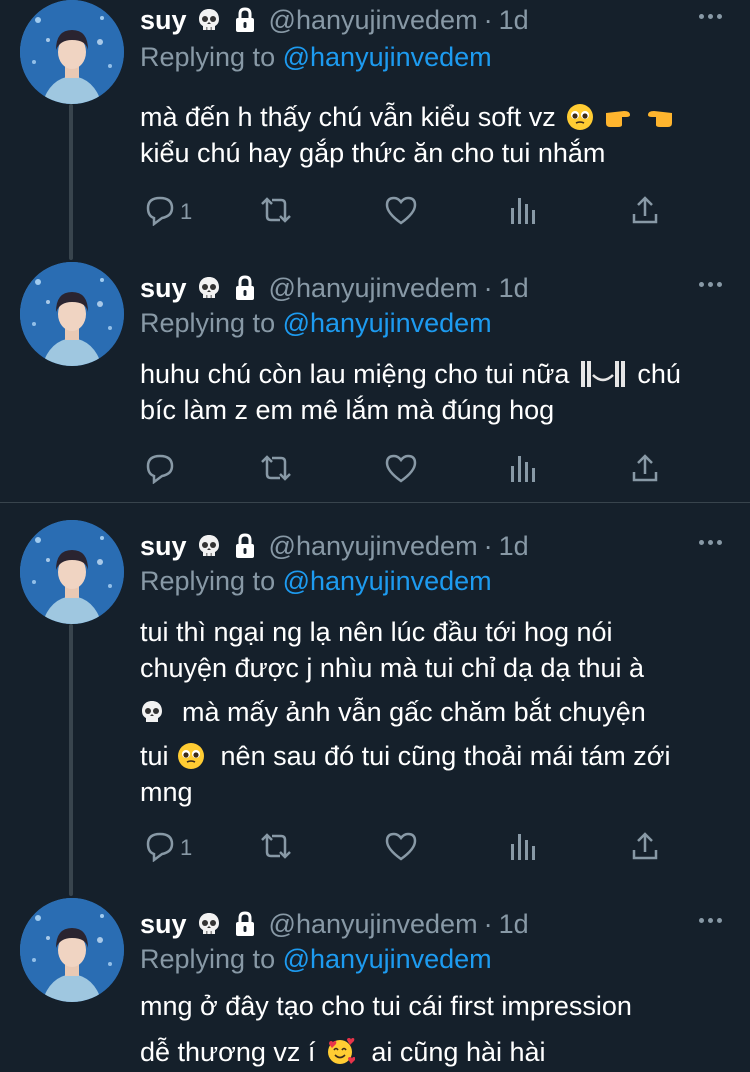 Image resolution: width=750 pixels, height=1072 pixels. What do you see at coordinates (373, 153) in the screenshot?
I see `text-line: kiểu chú hay gắp thức ăn cho tui nhắm` at bounding box center [373, 153].